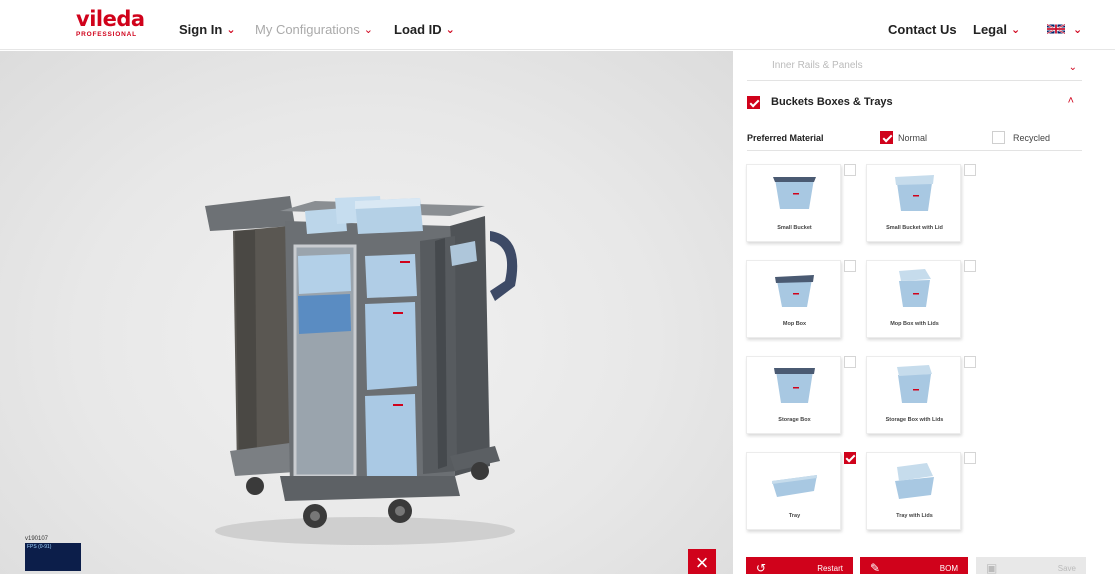  I want to click on save-label: Save, so click(1066, 568).